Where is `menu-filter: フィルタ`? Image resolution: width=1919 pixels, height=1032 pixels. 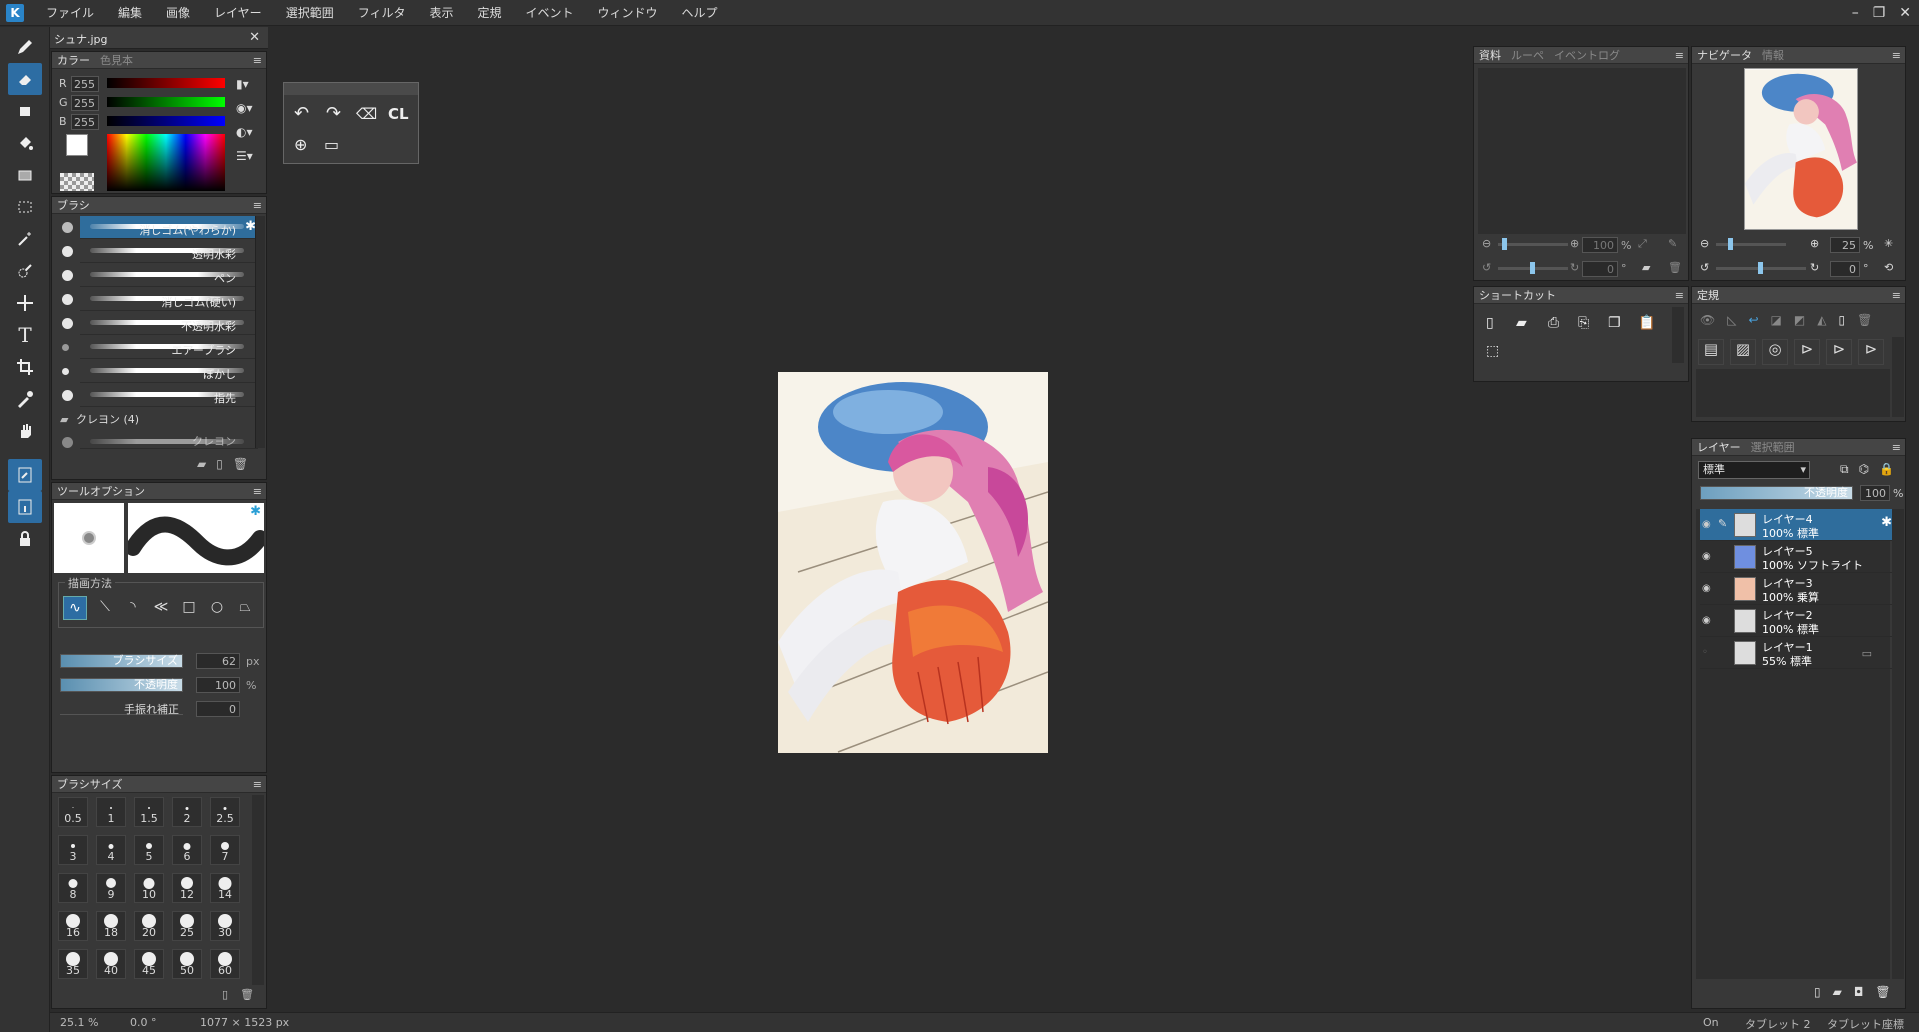
menu-filter: フィルタ is located at coordinates (382, 13).